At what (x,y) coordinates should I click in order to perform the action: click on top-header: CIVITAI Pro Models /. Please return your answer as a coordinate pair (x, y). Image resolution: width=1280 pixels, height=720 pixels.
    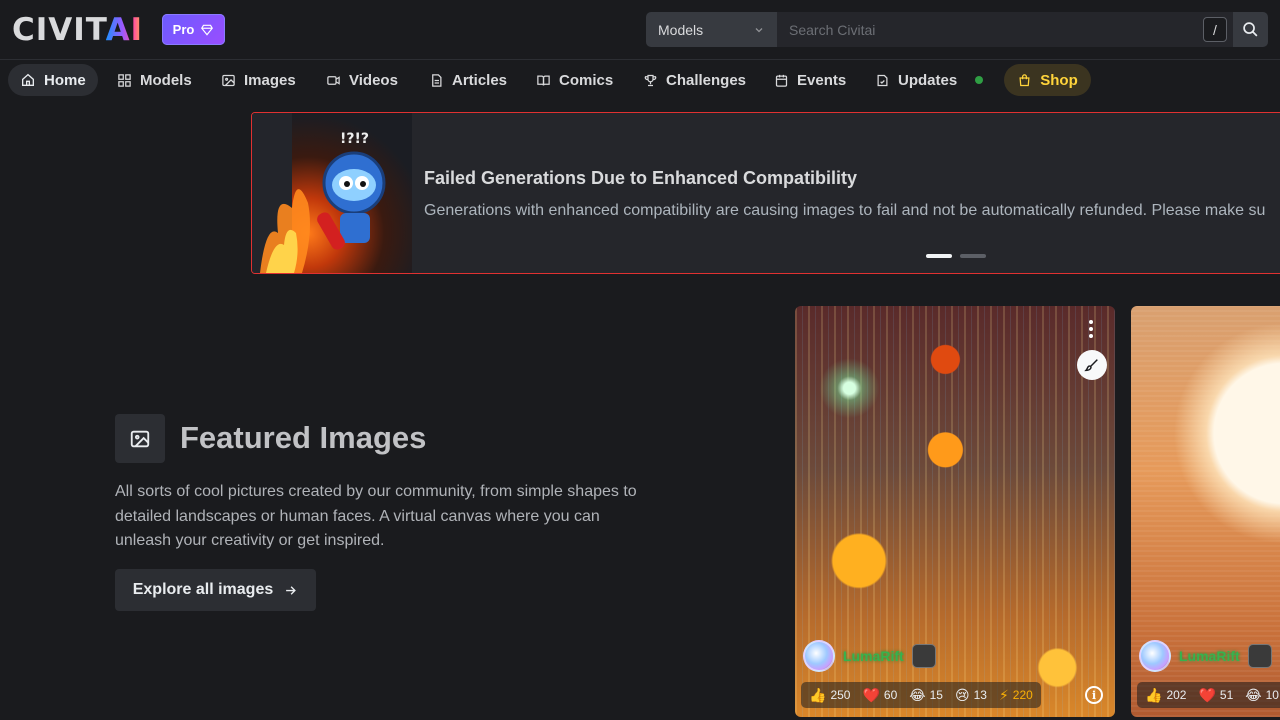
    Looking at the image, I should click on (640, 30).